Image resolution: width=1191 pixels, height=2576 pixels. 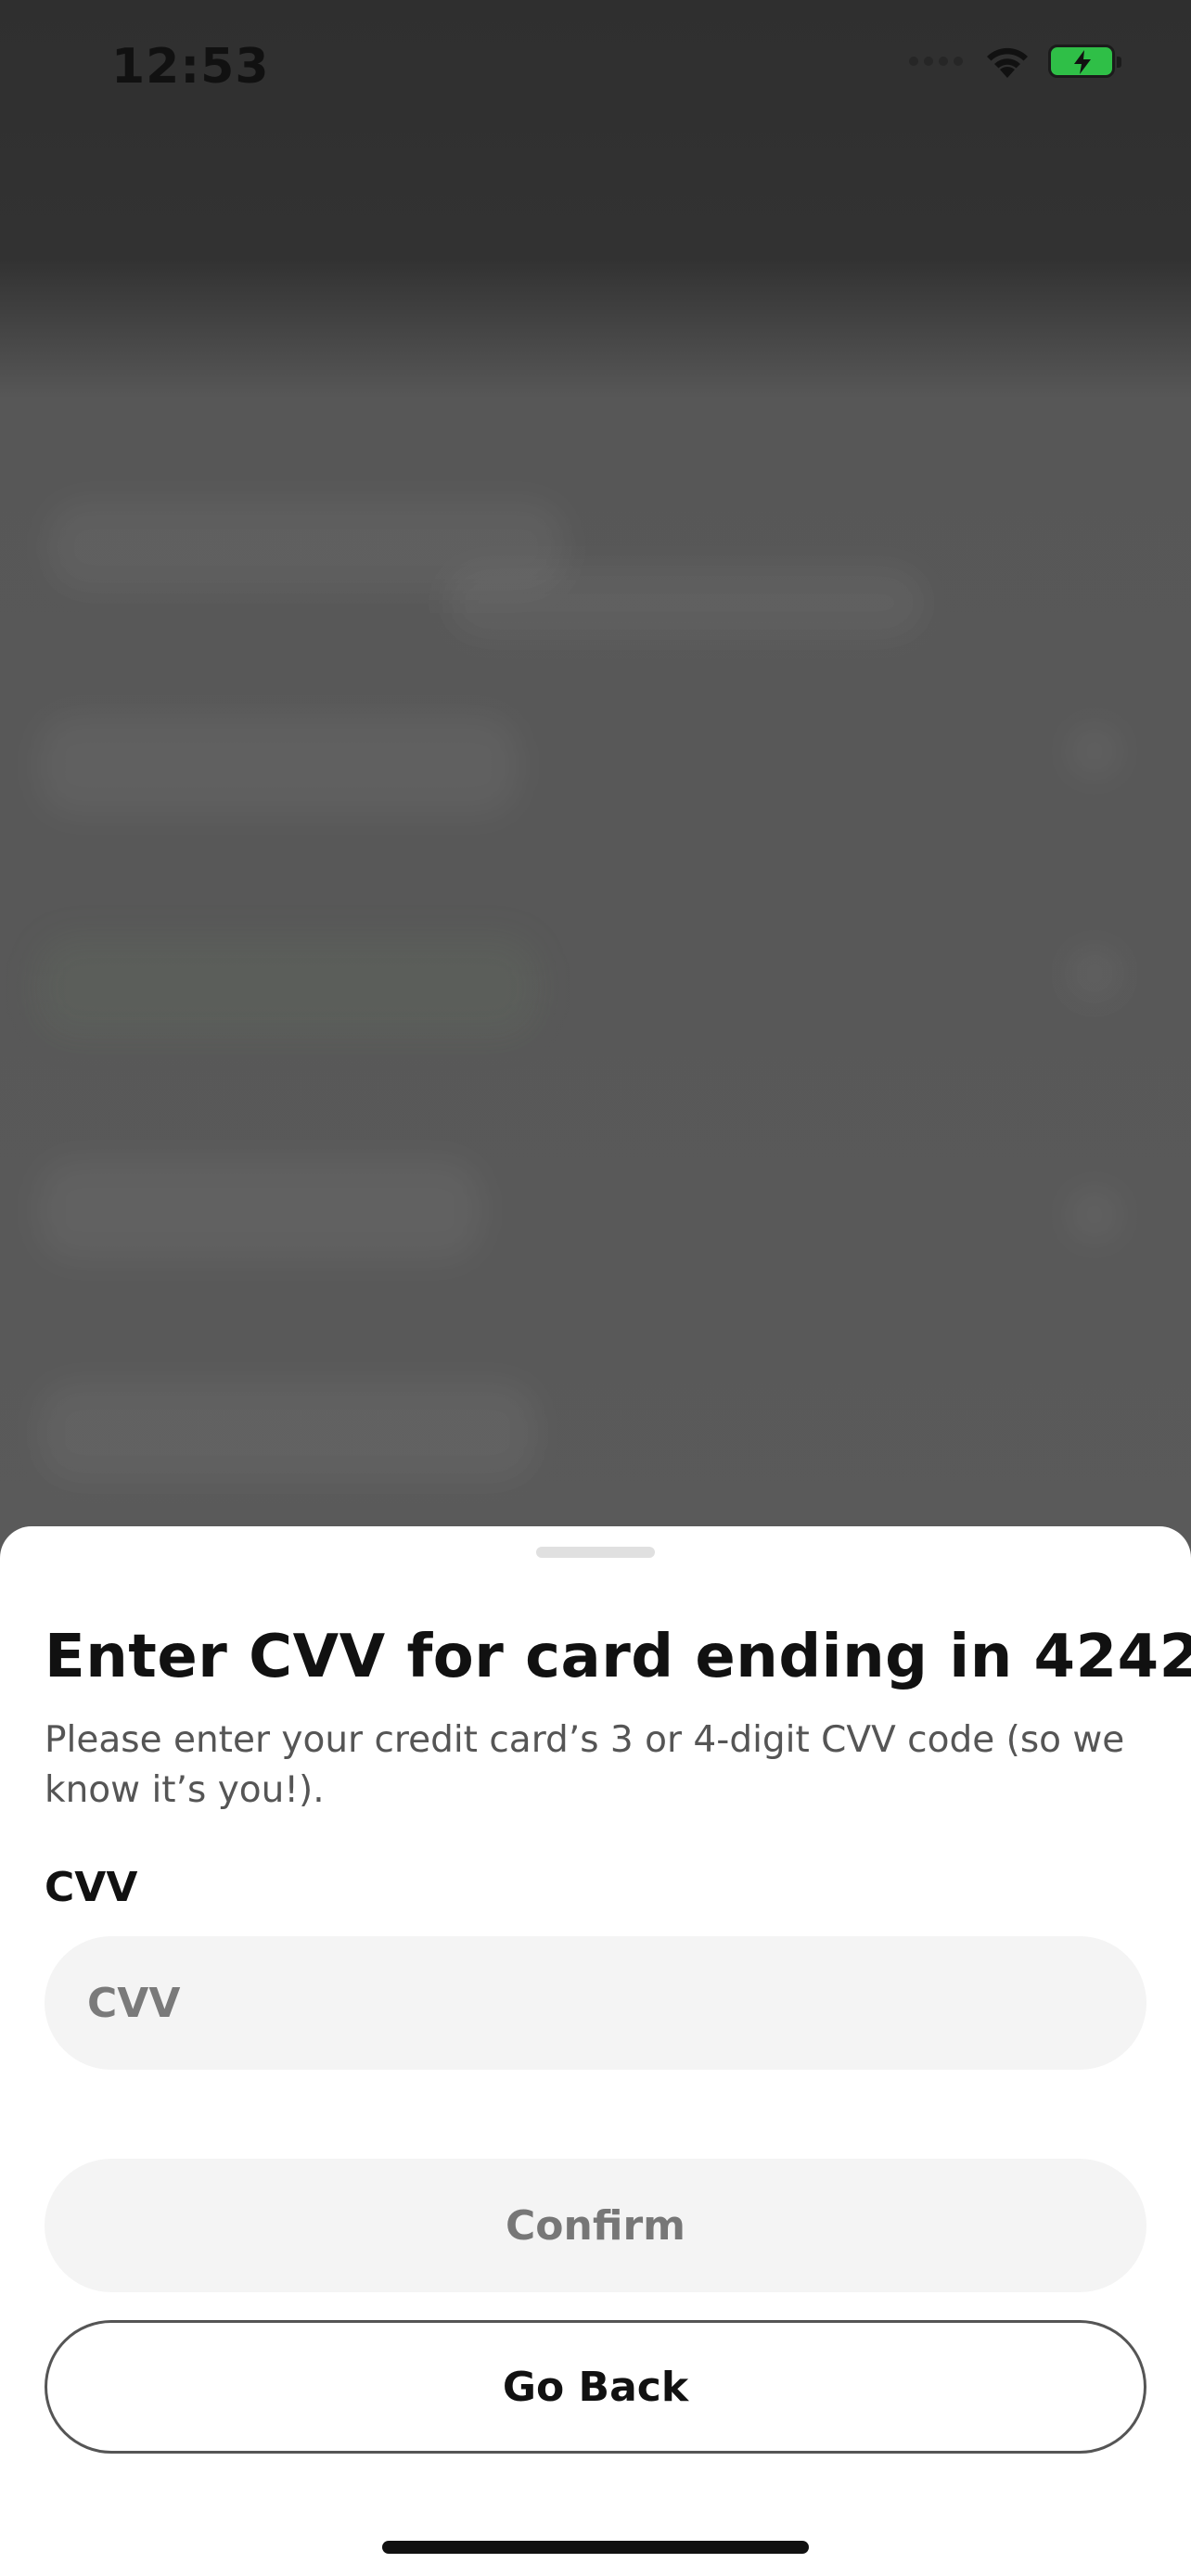 What do you see at coordinates (595, 2547) in the screenshot?
I see `home-indicator` at bounding box center [595, 2547].